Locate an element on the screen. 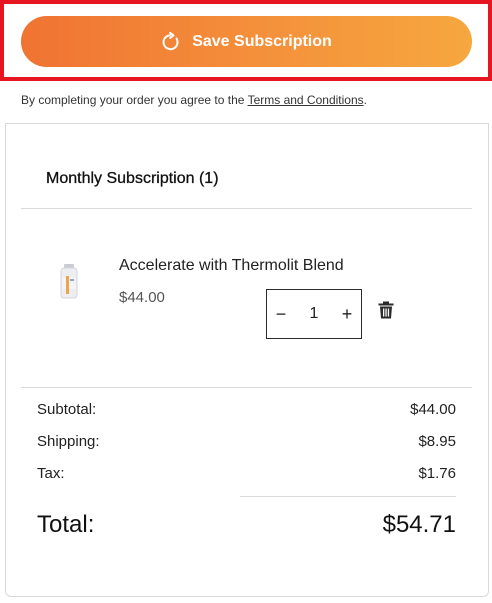 The height and width of the screenshot is (603, 492). total-label: Total: is located at coordinates (66, 524).